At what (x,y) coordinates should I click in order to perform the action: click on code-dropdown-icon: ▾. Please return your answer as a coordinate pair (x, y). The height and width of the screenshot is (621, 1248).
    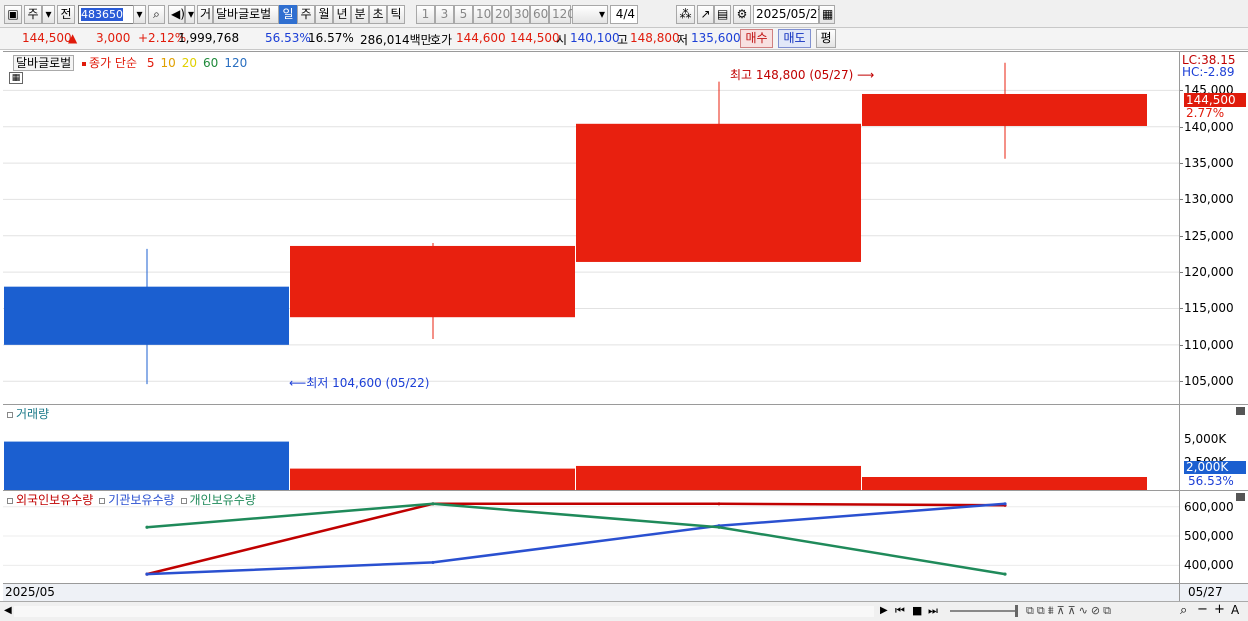
    Looking at the image, I should click on (139, 14).